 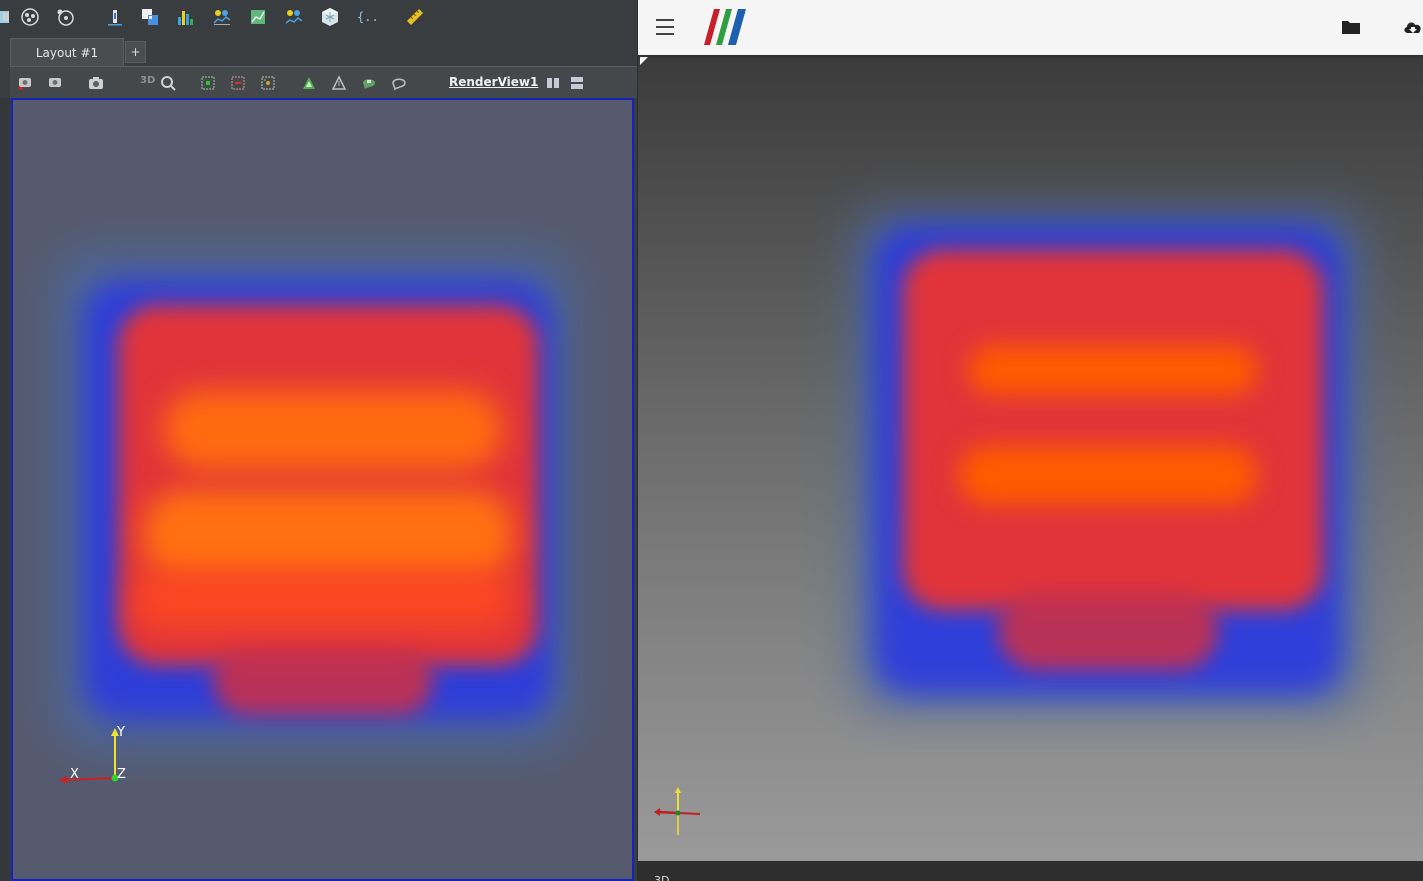 I want to click on hover-cells-icon, so click(x=369, y=83).